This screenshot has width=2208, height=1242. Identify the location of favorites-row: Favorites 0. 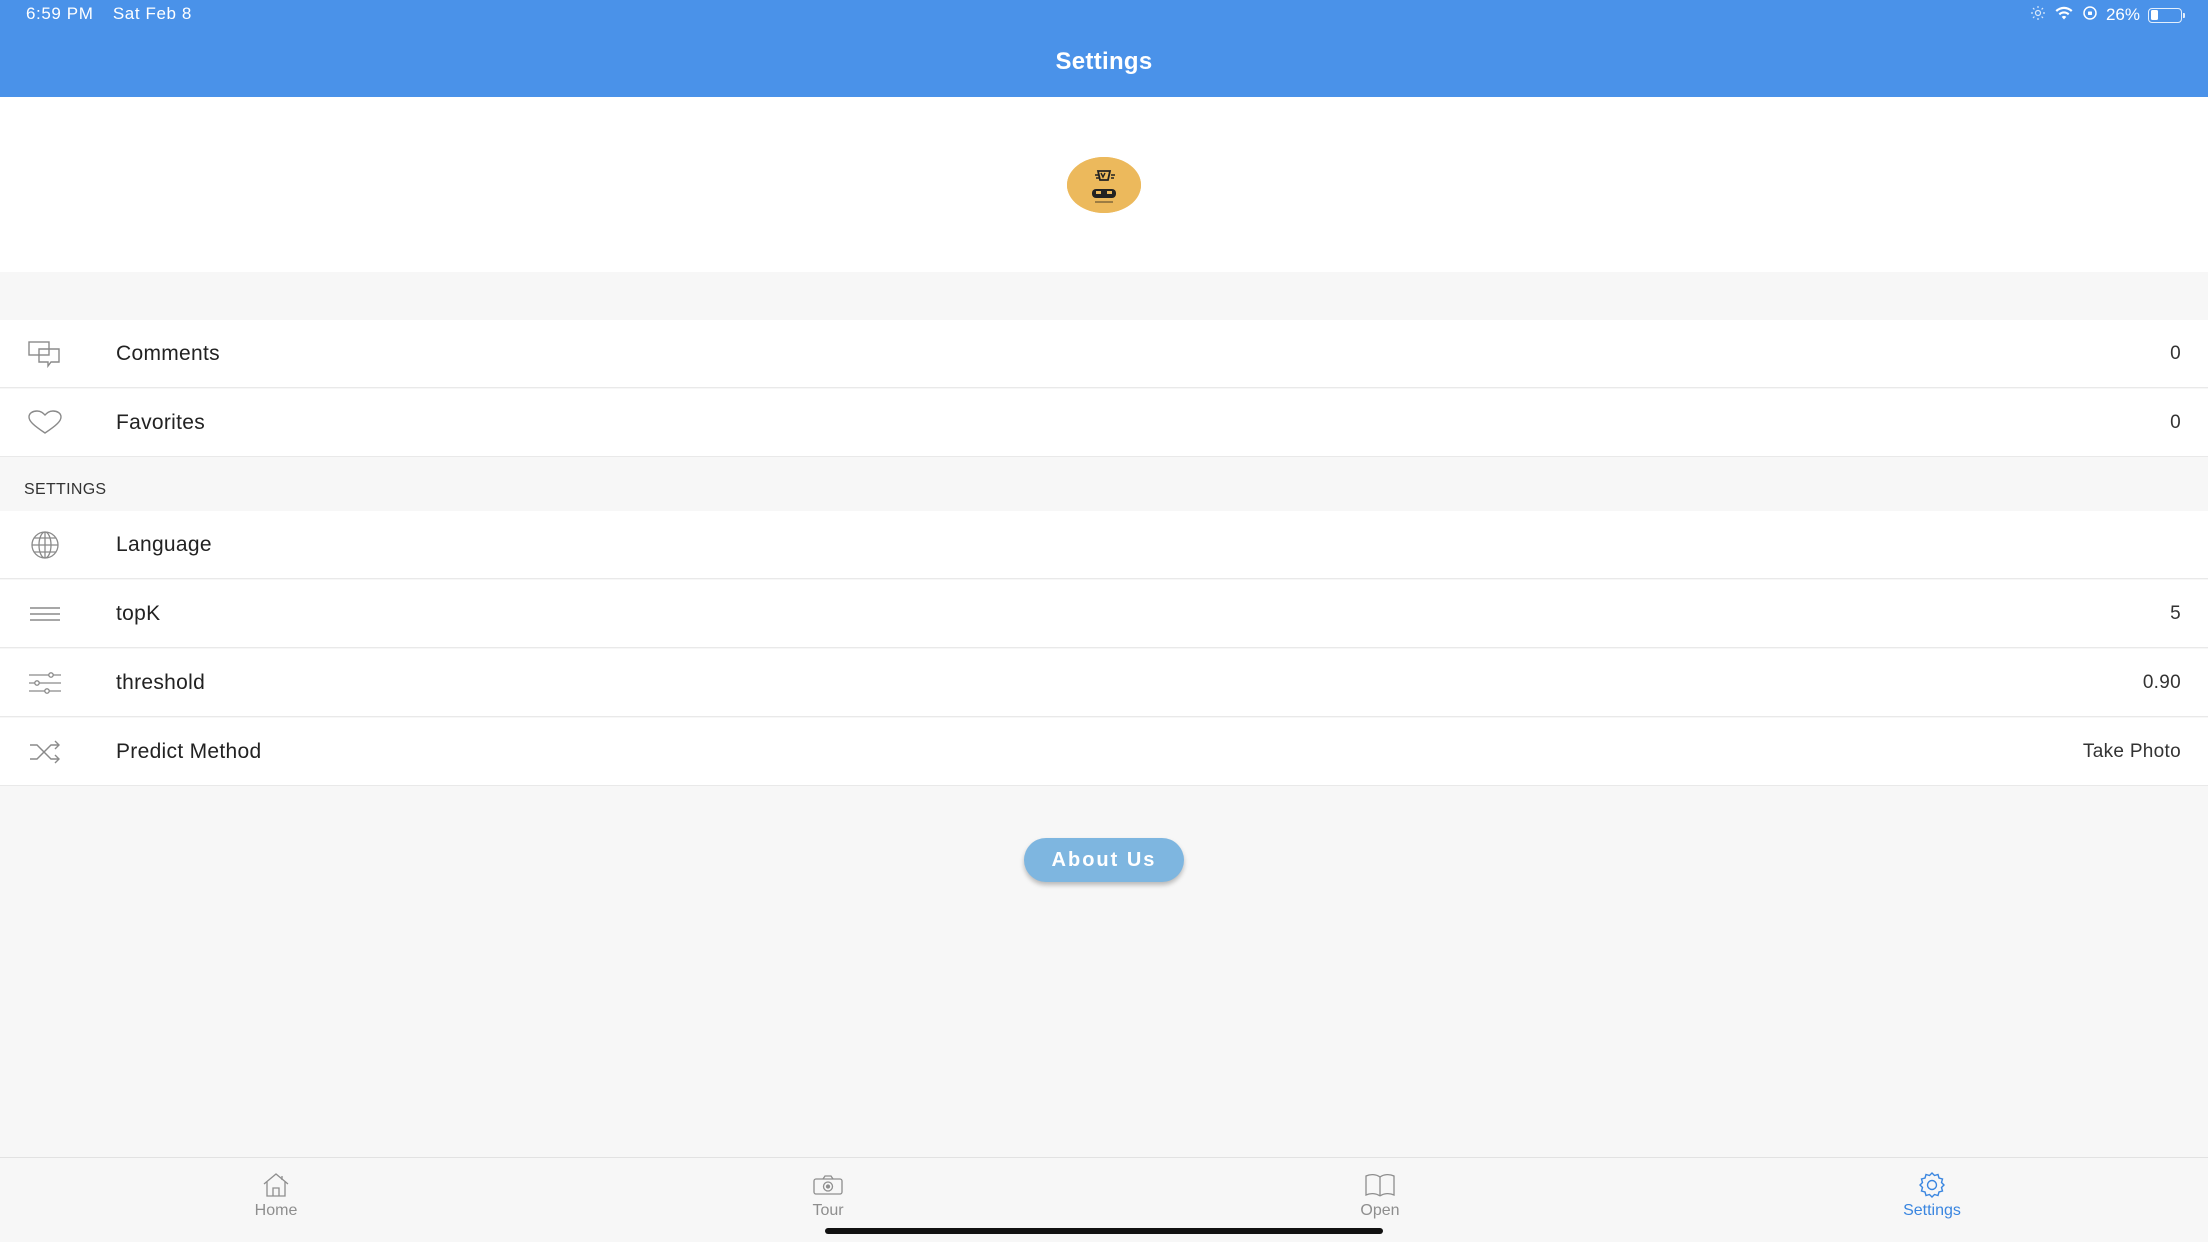
(1104, 423).